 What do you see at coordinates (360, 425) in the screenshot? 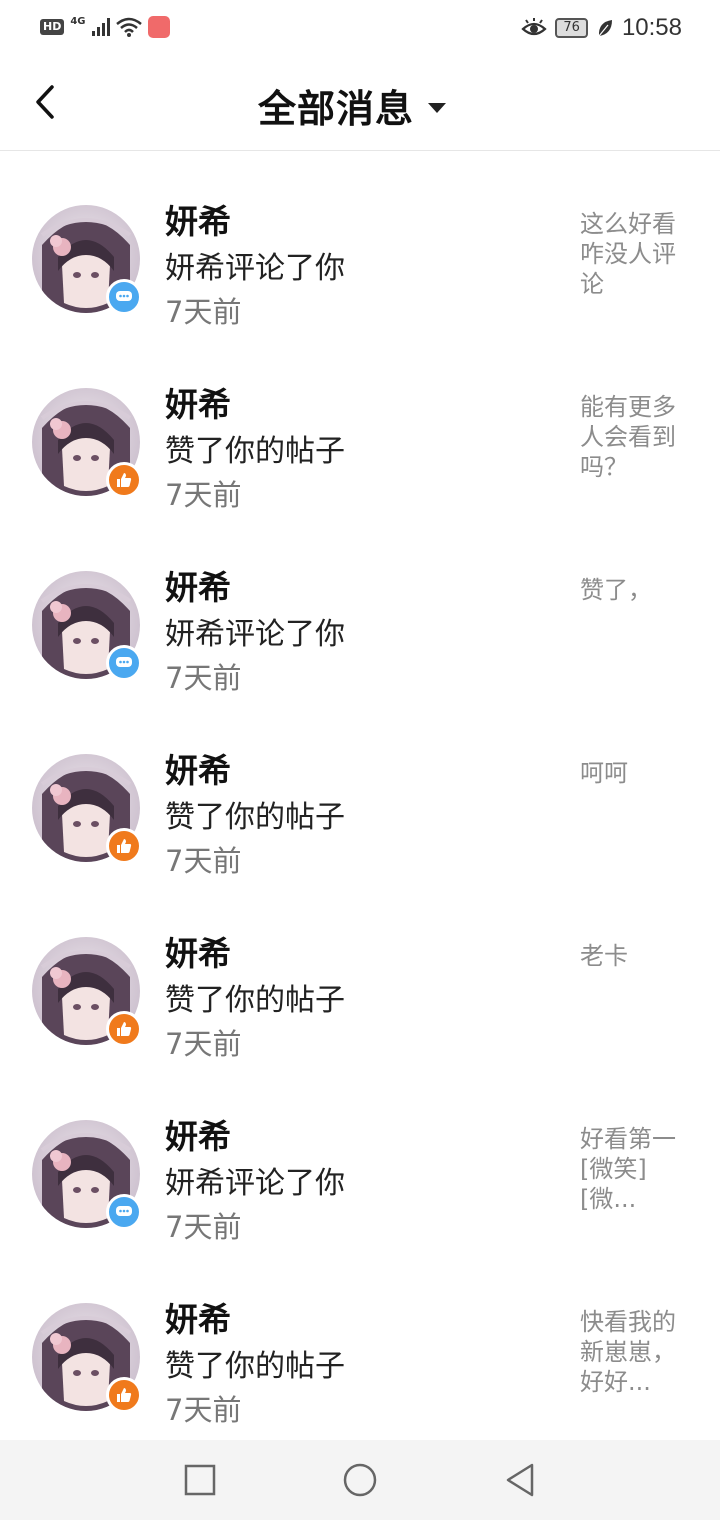
I see `message-item: 妍希 赞了你的帖子 7天前 能有更多人会看到吗？` at bounding box center [360, 425].